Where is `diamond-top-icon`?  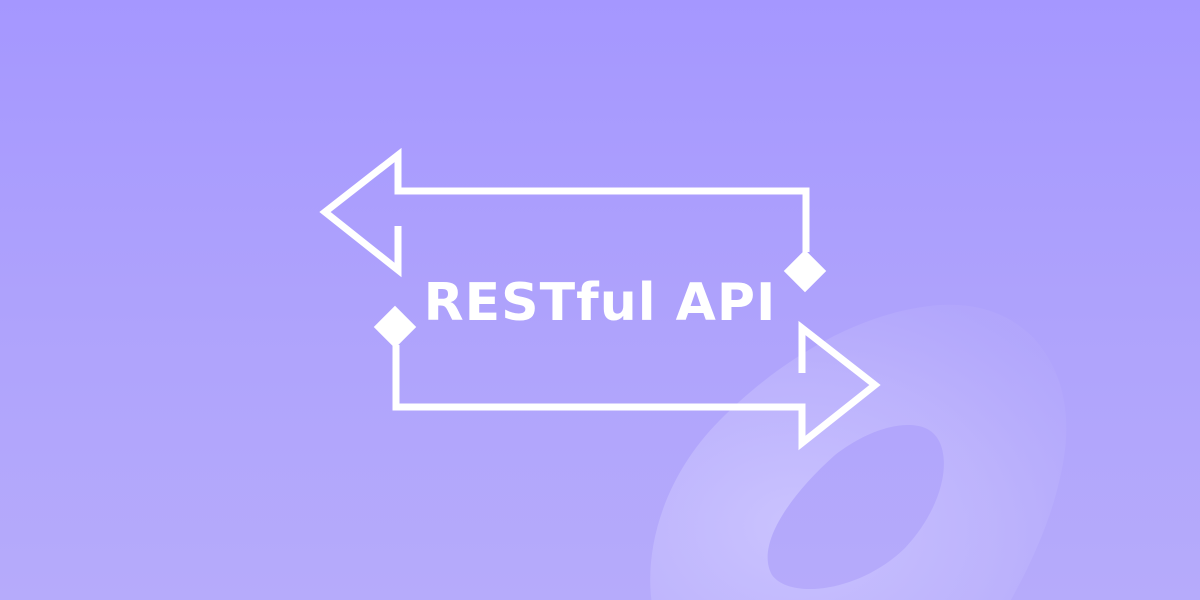 diamond-top-icon is located at coordinates (805, 271).